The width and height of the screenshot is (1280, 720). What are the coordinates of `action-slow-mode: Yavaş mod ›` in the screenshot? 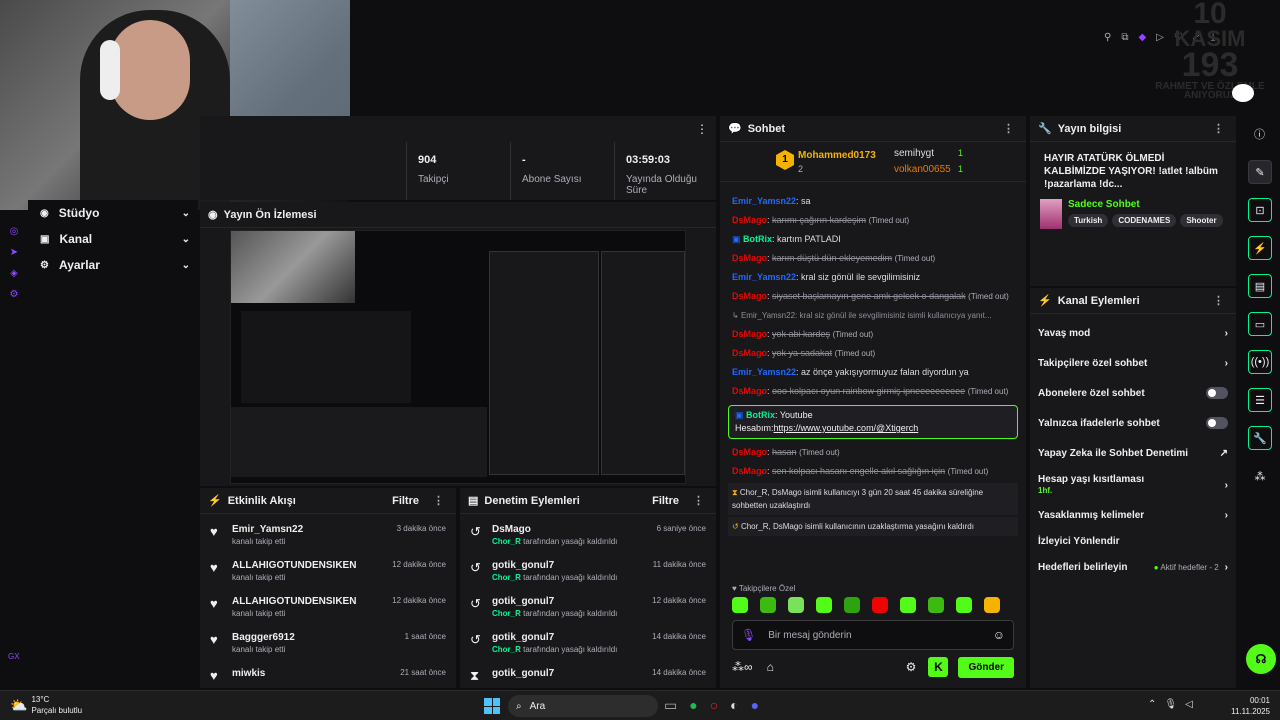 It's located at (1133, 333).